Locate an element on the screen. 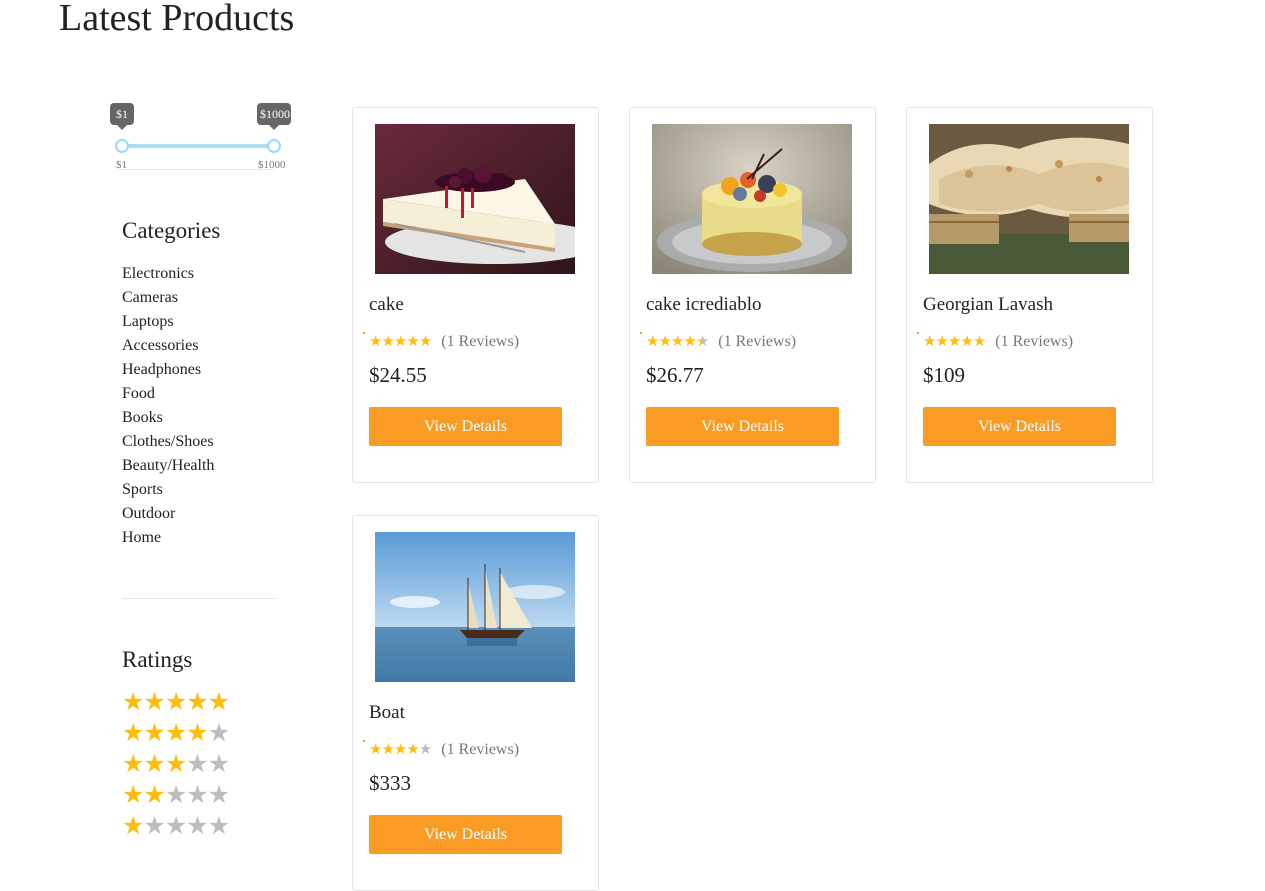 The image size is (1265, 891). rating-filter-5: ★★★★★ is located at coordinates (176, 704).